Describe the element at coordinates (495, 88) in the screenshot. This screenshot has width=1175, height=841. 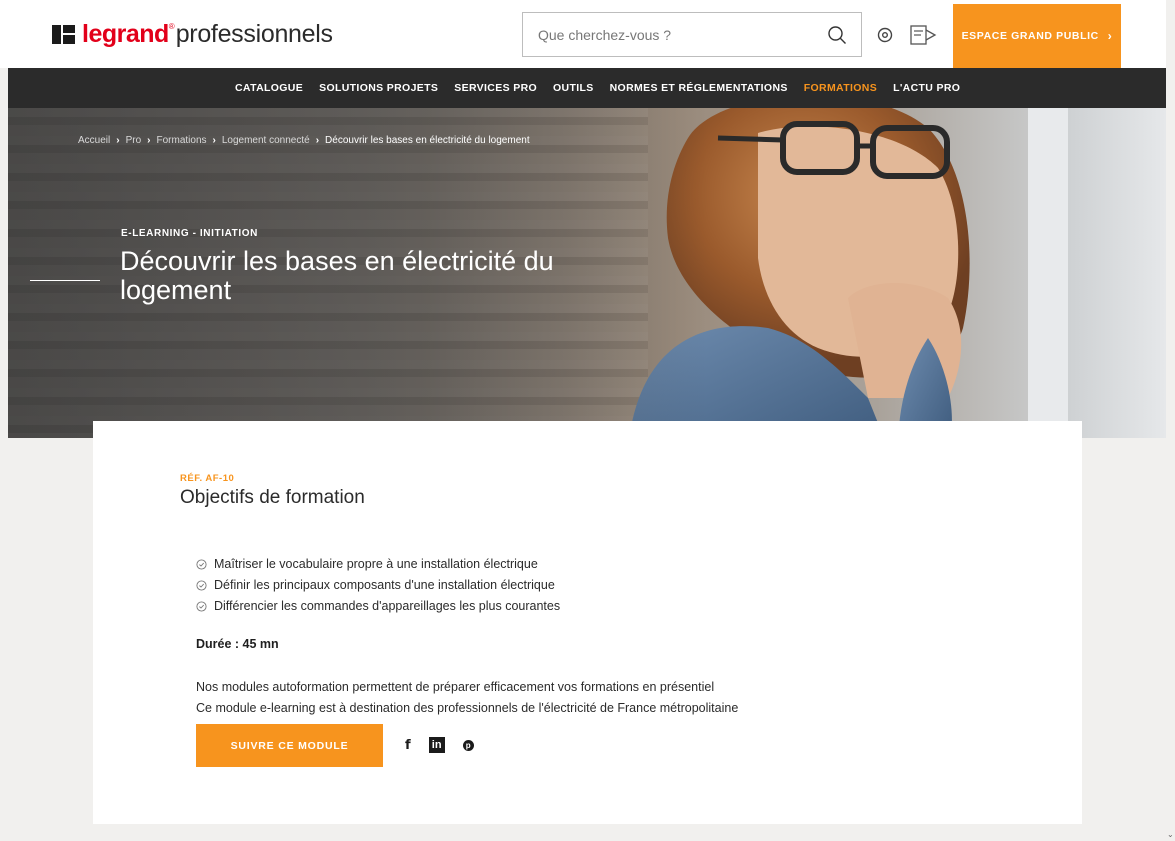
I see `nav-item-services-pro: SERVICES PRO` at that location.